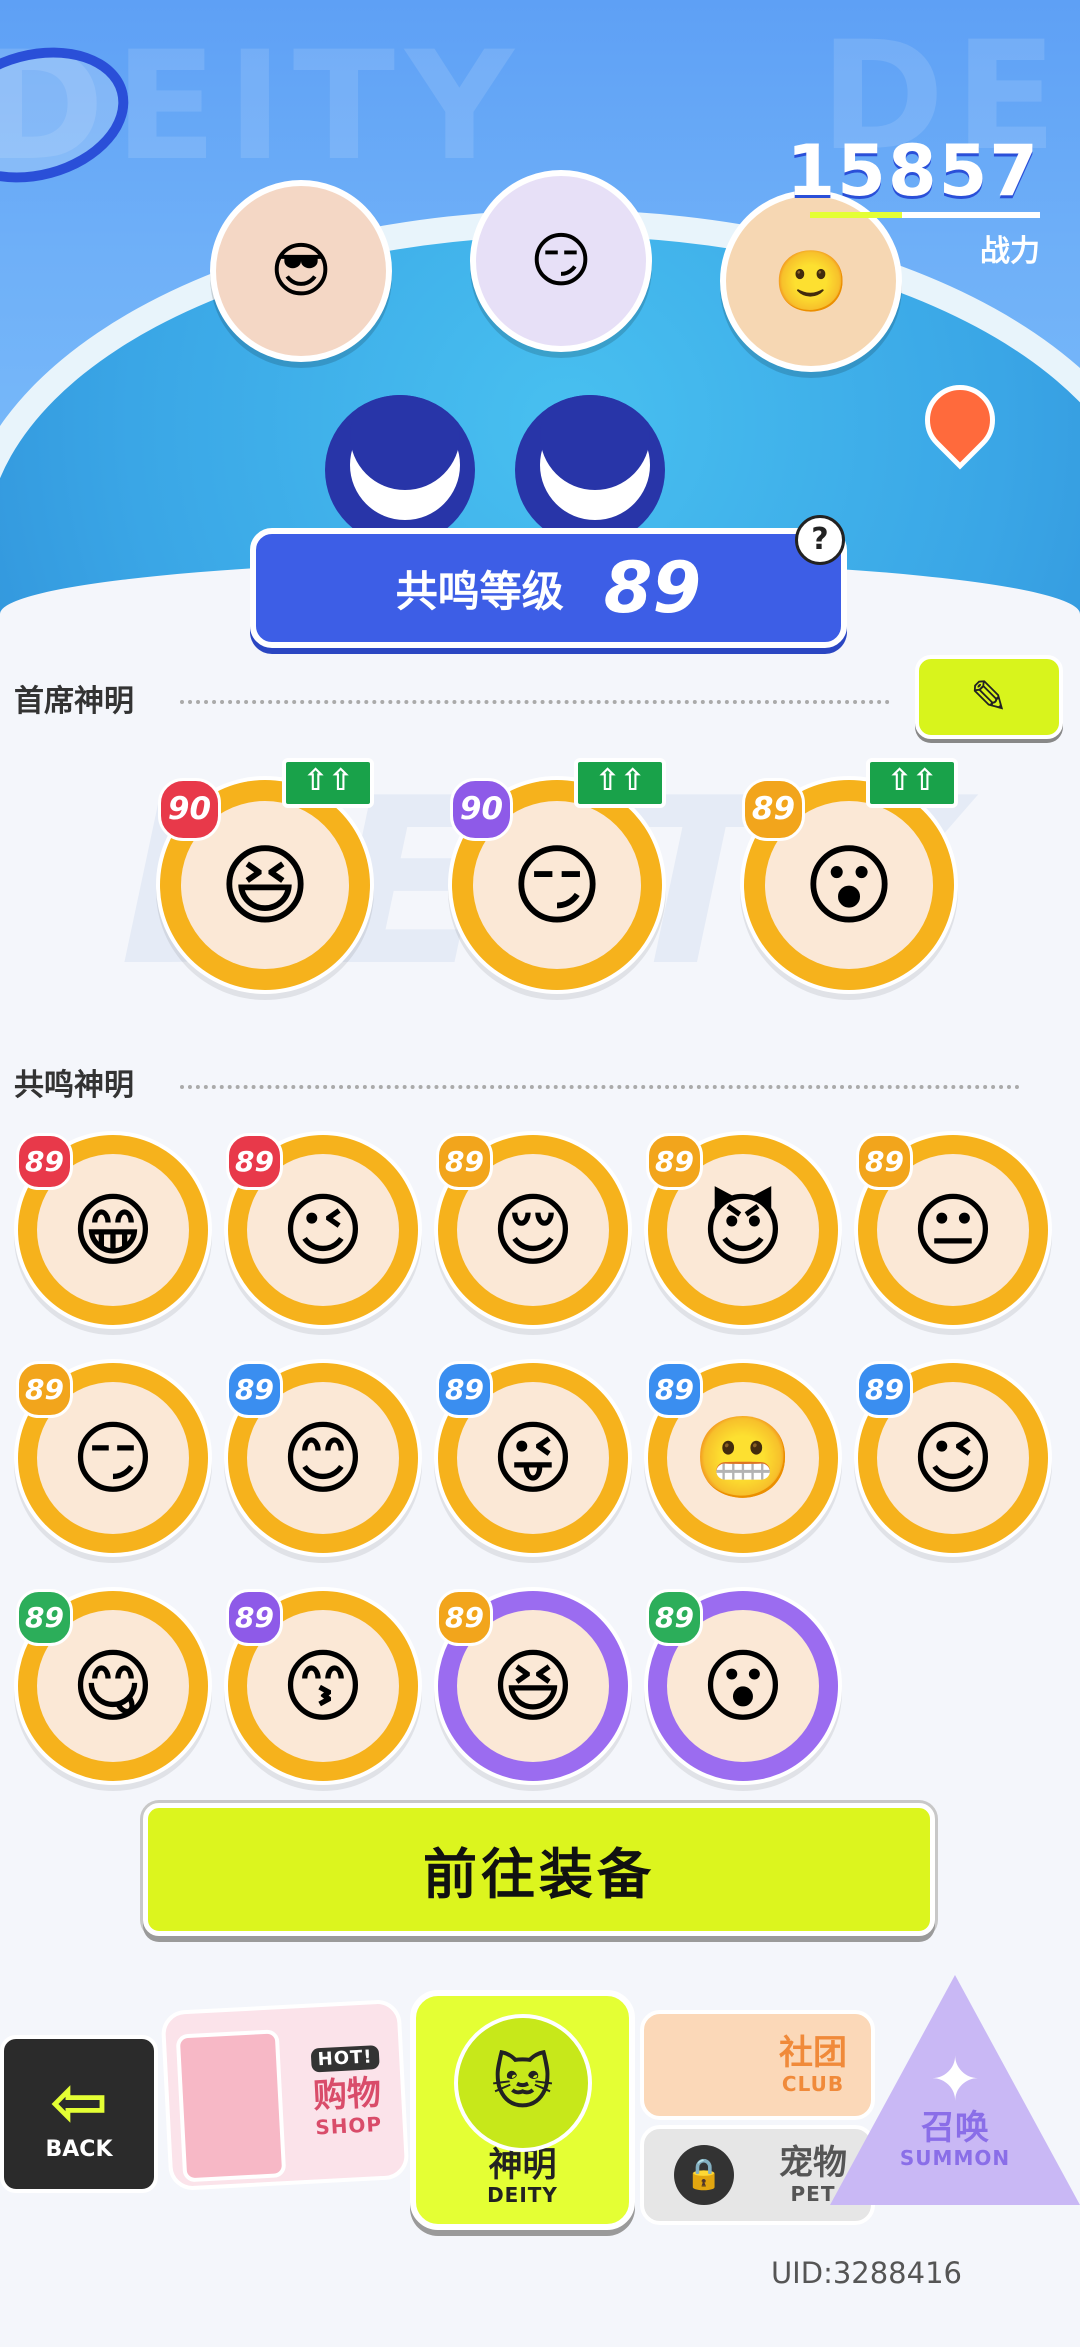 Image resolution: width=1080 pixels, height=2347 pixels. I want to click on shop-button: HOT! 购物 SHOP, so click(285, 2095).